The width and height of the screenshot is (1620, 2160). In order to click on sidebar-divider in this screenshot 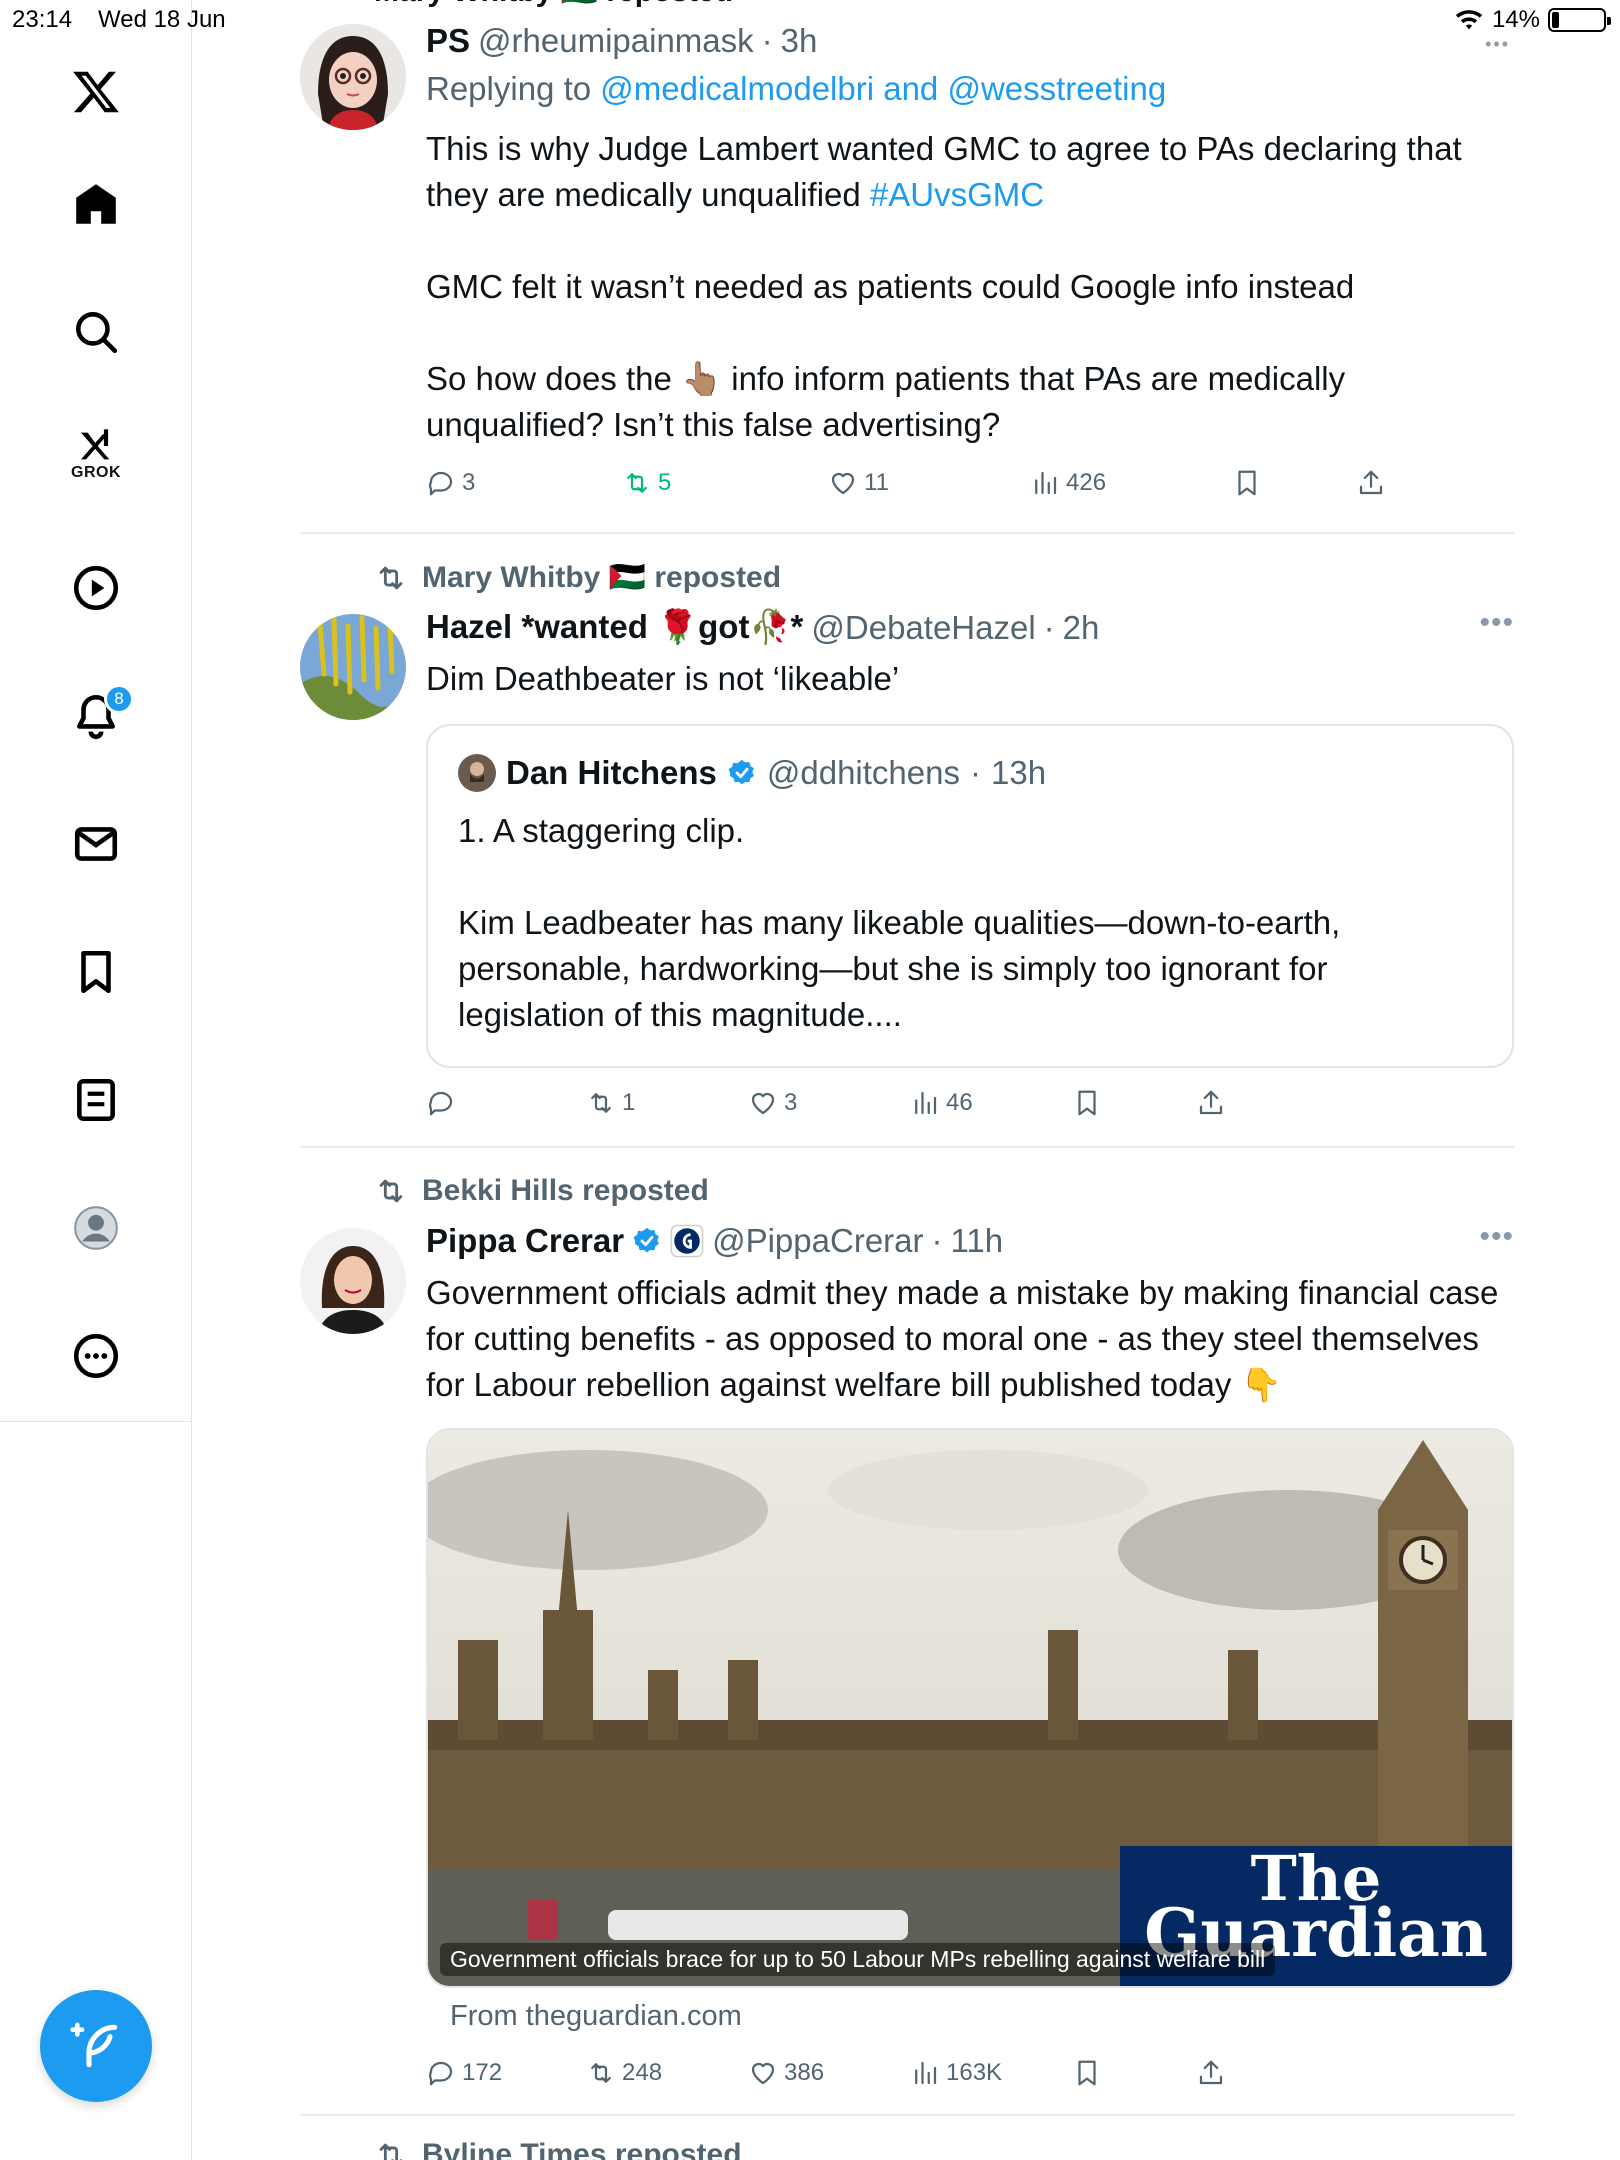, I will do `click(191, 1791)`.